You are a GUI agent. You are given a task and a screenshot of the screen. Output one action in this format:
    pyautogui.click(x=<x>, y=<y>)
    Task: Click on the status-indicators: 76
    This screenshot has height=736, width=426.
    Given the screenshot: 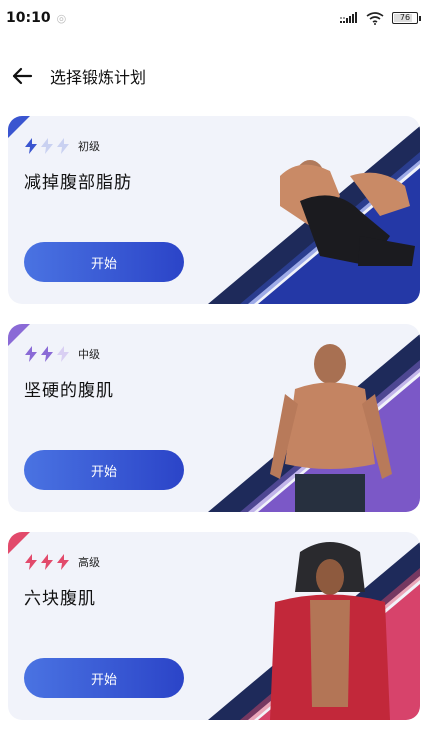 What is the action you would take?
    pyautogui.click(x=380, y=18)
    